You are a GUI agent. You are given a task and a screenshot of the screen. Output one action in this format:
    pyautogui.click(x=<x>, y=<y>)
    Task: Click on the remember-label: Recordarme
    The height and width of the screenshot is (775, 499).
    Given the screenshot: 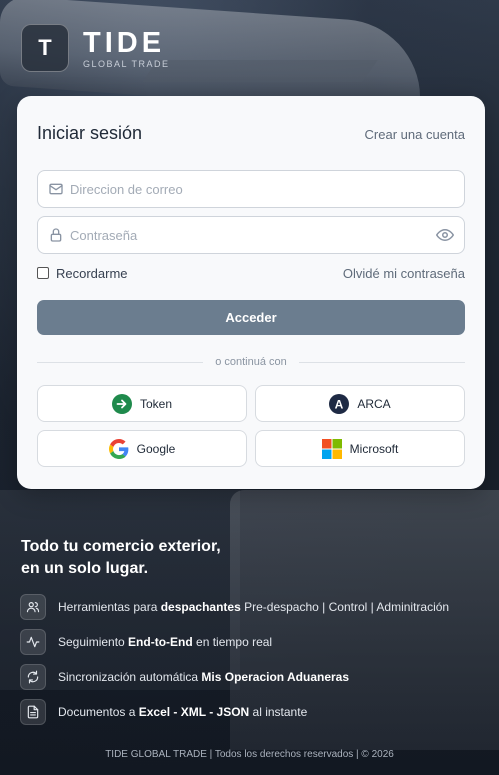 What is the action you would take?
    pyautogui.click(x=92, y=273)
    